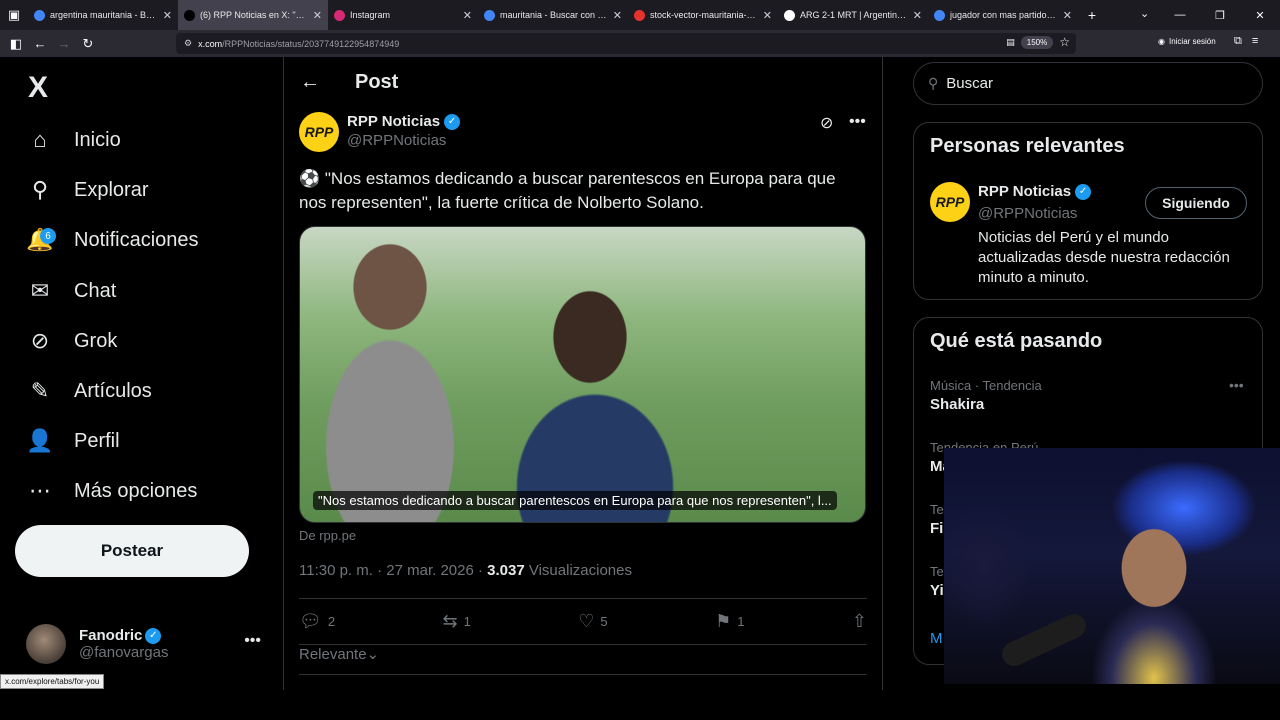 The height and width of the screenshot is (720, 1280). What do you see at coordinates (317, 621) in the screenshot?
I see `reply-button: 💬︎ 2` at bounding box center [317, 621].